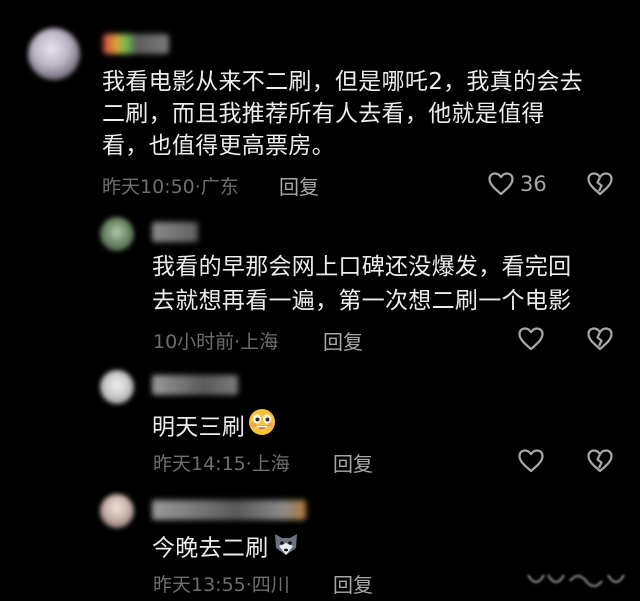 Image resolution: width=640 pixels, height=601 pixels. I want to click on comment-meta: 10小时前·上海, so click(216, 342).